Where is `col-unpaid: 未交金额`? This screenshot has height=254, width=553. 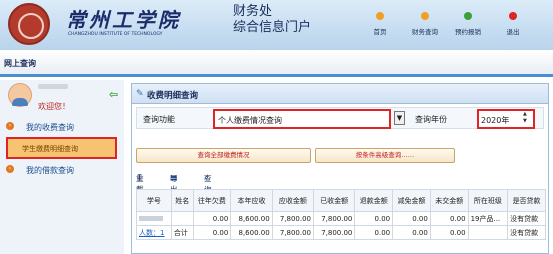 col-unpaid: 未交金额 is located at coordinates (449, 200).